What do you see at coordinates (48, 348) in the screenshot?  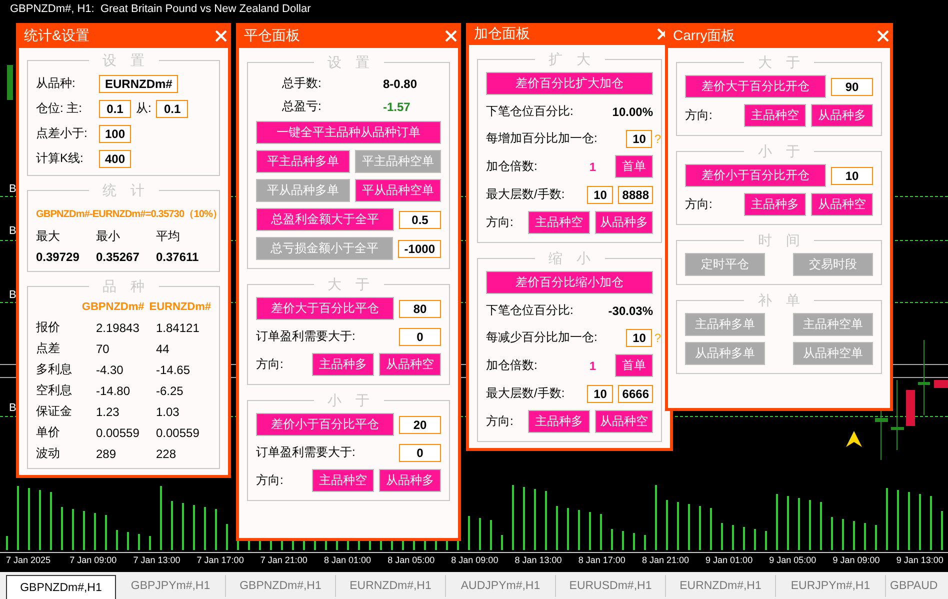 I see `field-label: 点差` at bounding box center [48, 348].